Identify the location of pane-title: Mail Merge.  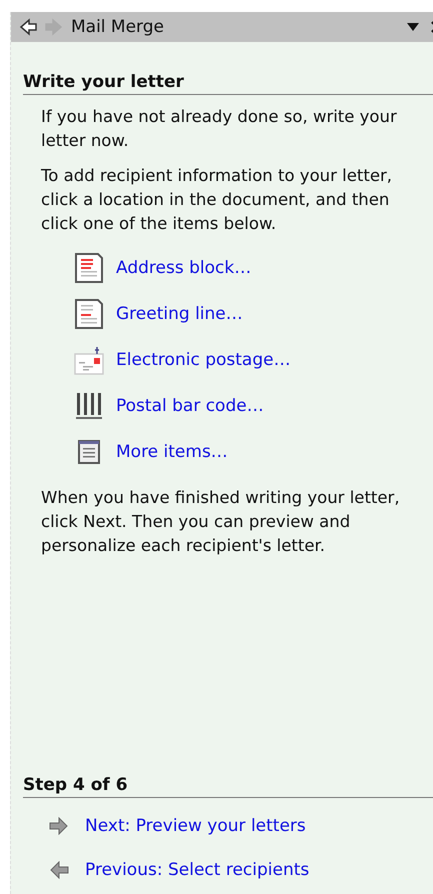
(118, 27).